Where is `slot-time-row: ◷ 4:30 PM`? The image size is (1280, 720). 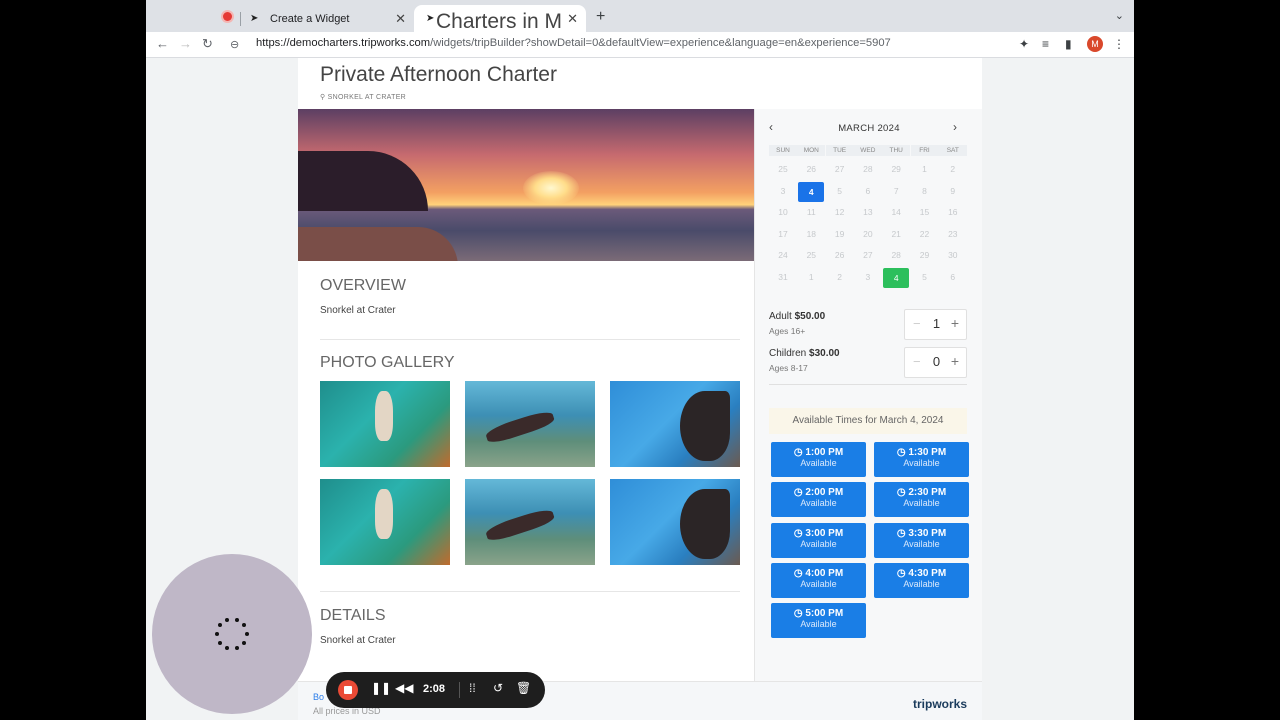
slot-time-row: ◷ 4:30 PM is located at coordinates (921, 573).